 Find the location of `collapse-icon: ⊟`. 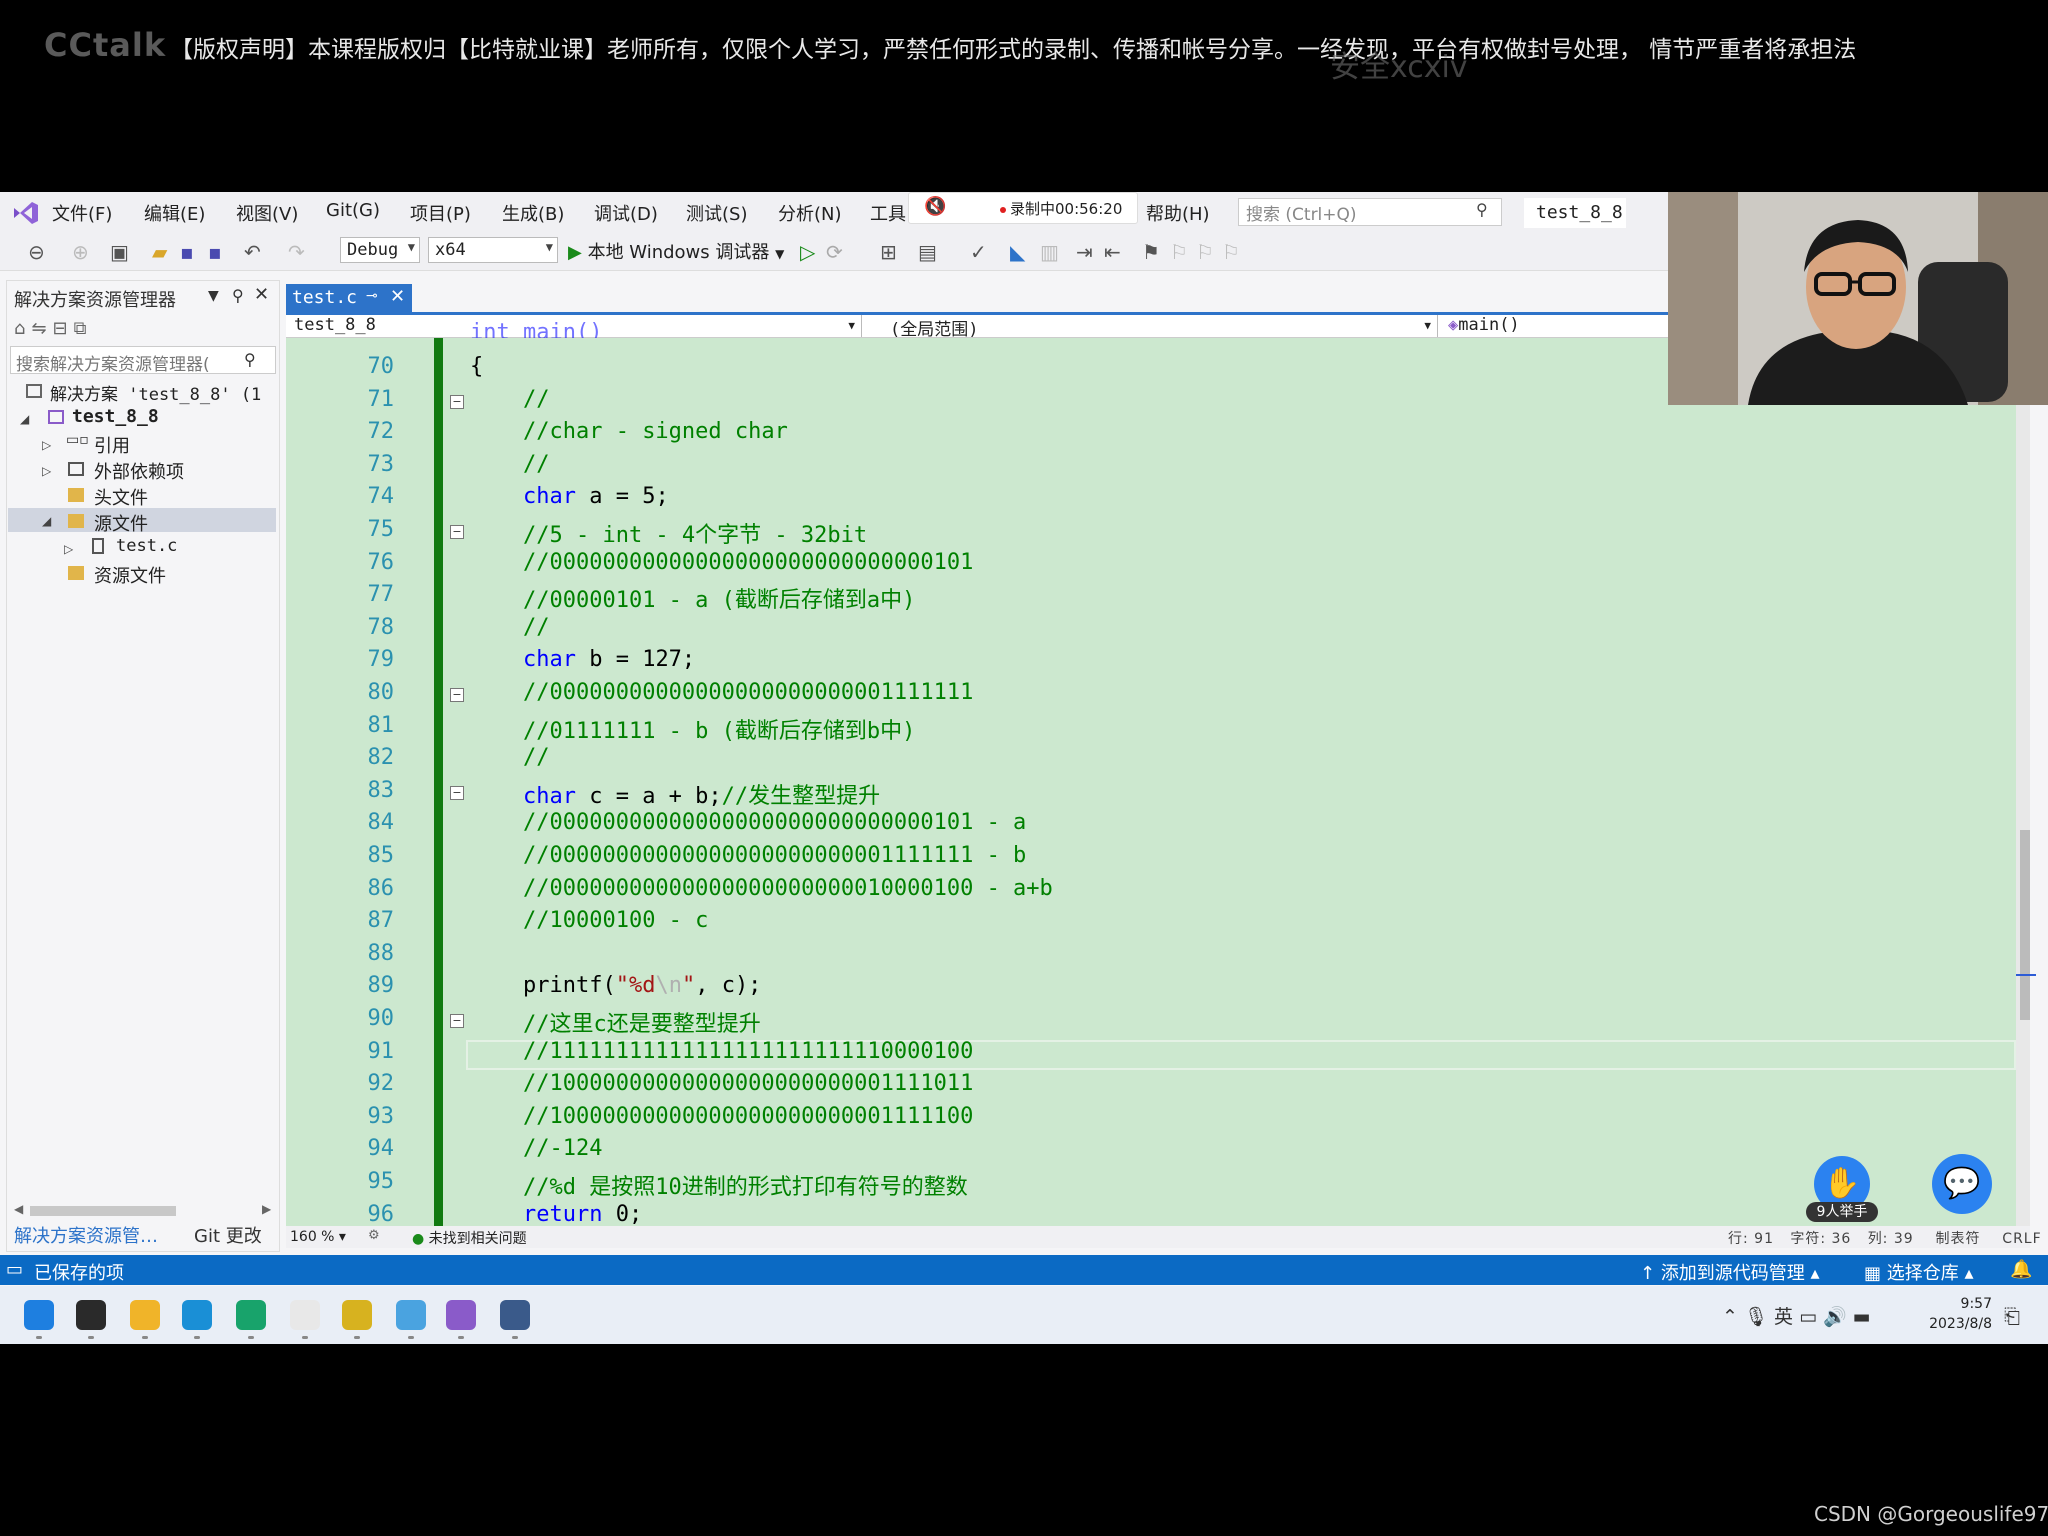

collapse-icon: ⊟ is located at coordinates (63, 328).